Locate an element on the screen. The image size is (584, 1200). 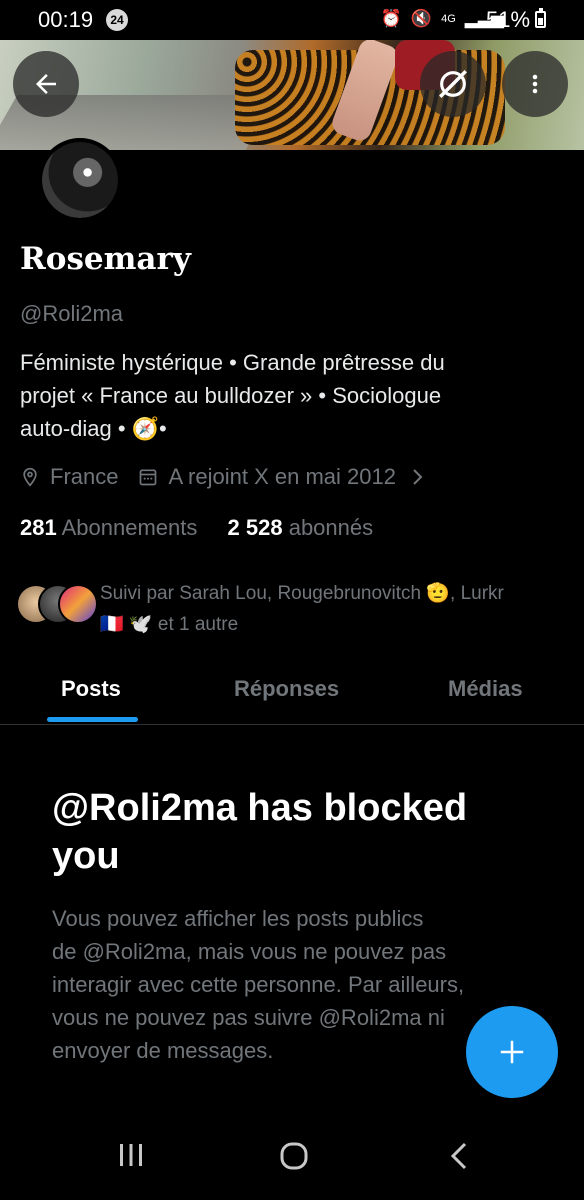
network-type: 4G is located at coordinates (448, 19).